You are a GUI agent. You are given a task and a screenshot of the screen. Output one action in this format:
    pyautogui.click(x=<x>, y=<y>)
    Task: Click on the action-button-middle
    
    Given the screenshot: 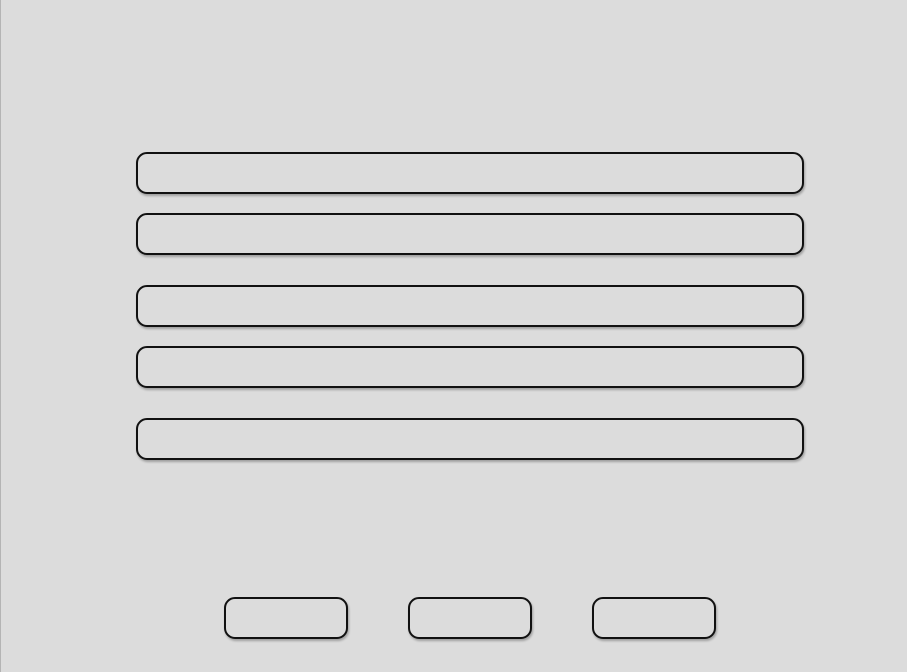 What is the action you would take?
    pyautogui.click(x=470, y=618)
    